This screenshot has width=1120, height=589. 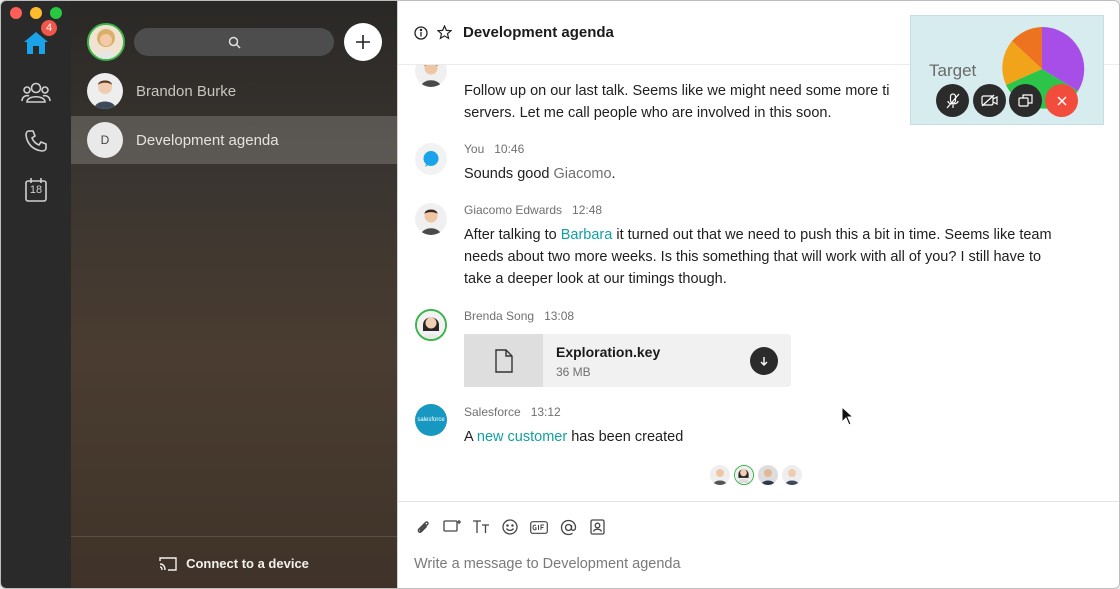 I want to click on file-size: 36 MB, so click(x=573, y=372).